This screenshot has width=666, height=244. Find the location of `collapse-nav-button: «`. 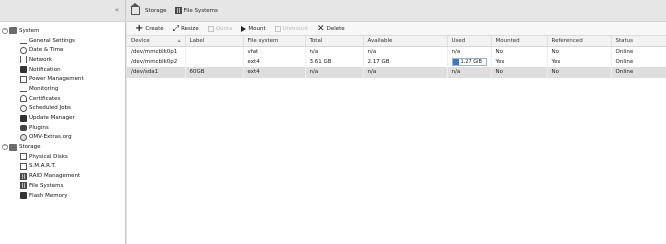

collapse-nav-button: « is located at coordinates (117, 10).